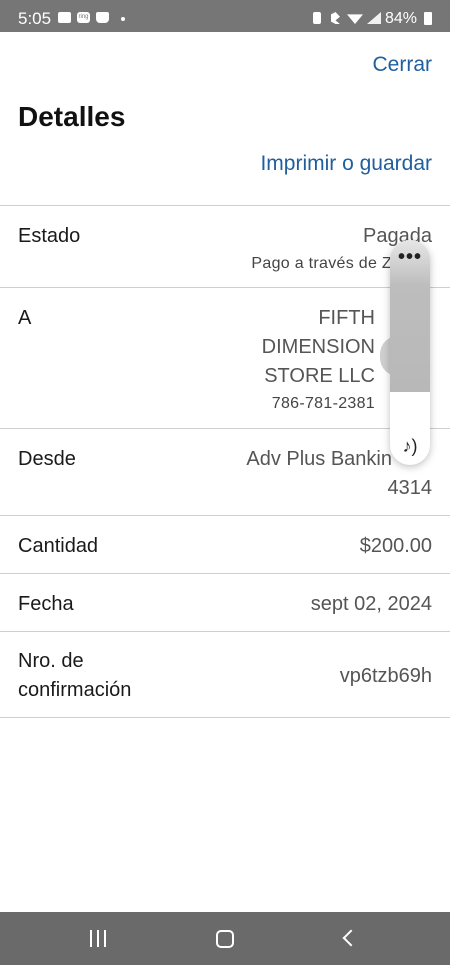 Image resolution: width=450 pixels, height=965 pixels. Describe the element at coordinates (410, 446) in the screenshot. I see `music-note-icon: ♪)` at that location.